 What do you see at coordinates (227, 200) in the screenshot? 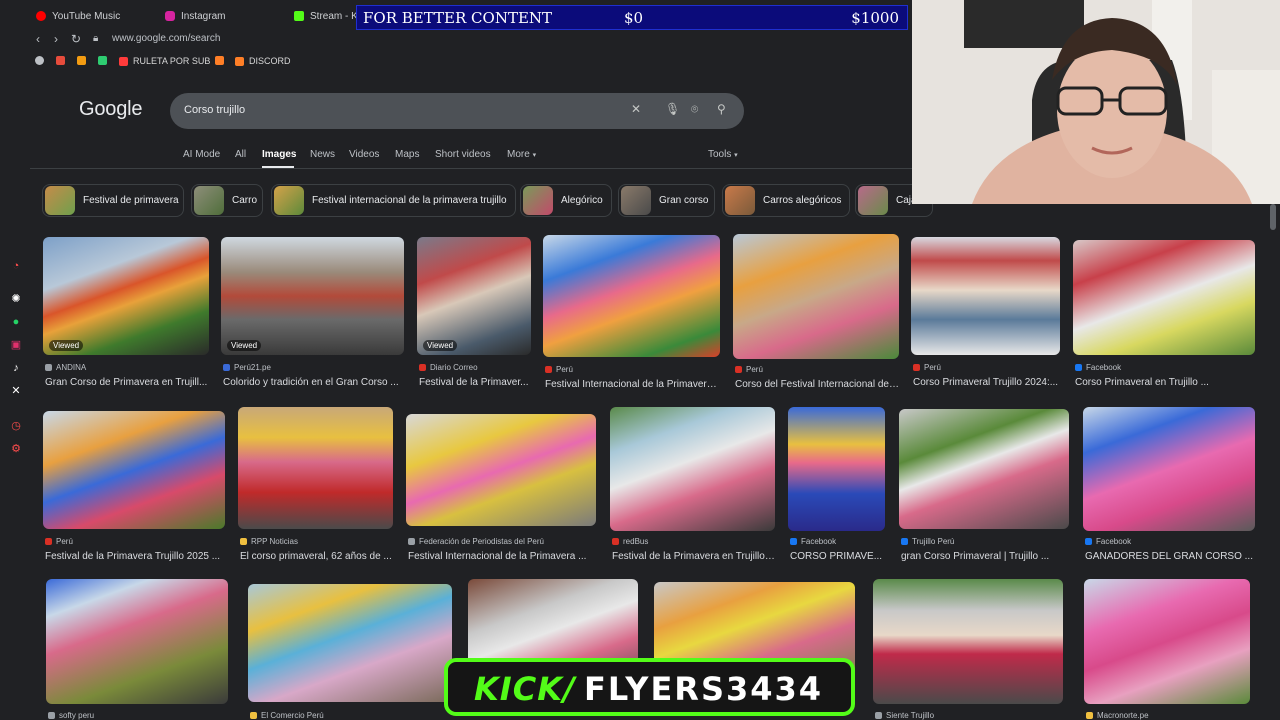
I see `chip-carro: Carro` at bounding box center [227, 200].